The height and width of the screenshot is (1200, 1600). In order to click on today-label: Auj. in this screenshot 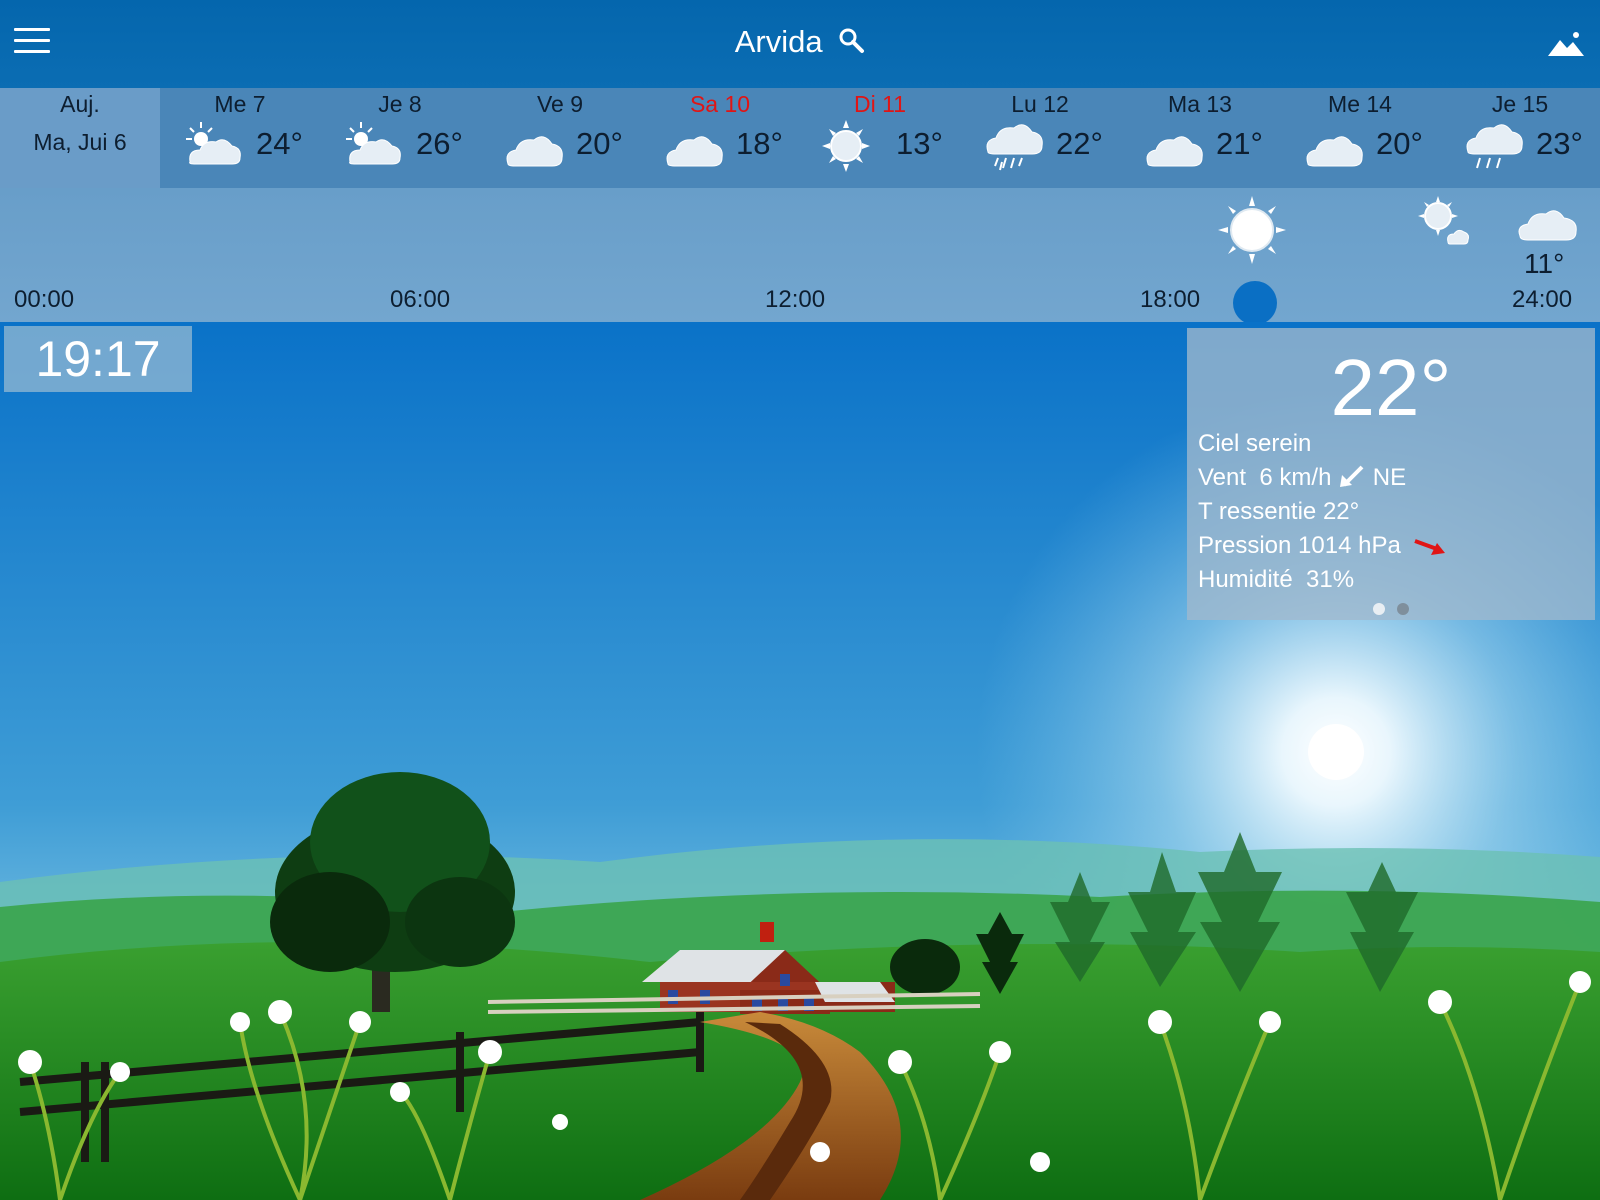, I will do `click(80, 104)`.